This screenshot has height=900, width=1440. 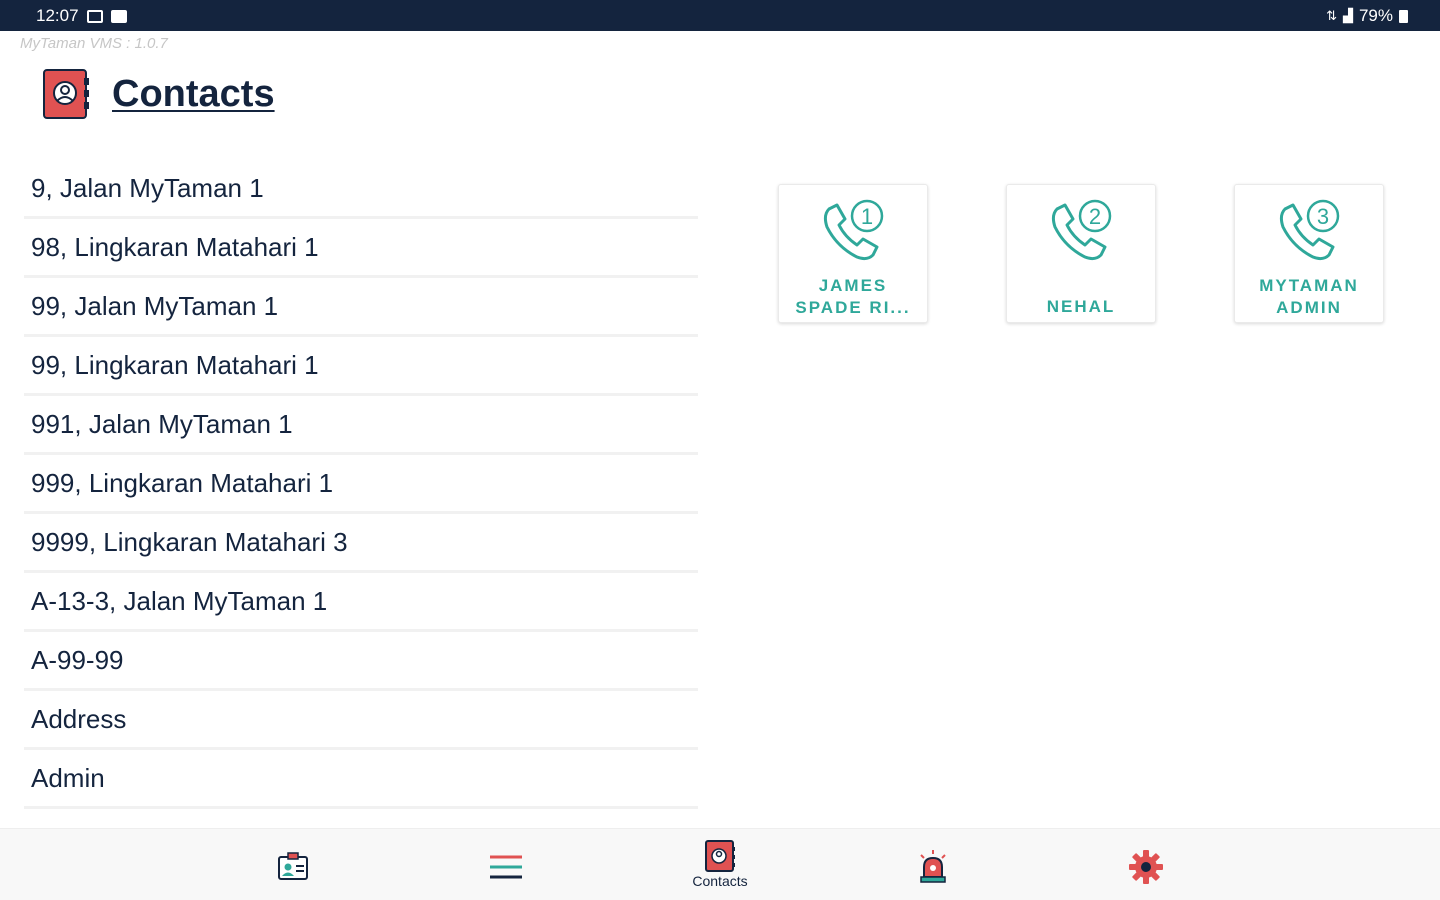 What do you see at coordinates (1323, 216) in the screenshot?
I see `hotline-number: 3` at bounding box center [1323, 216].